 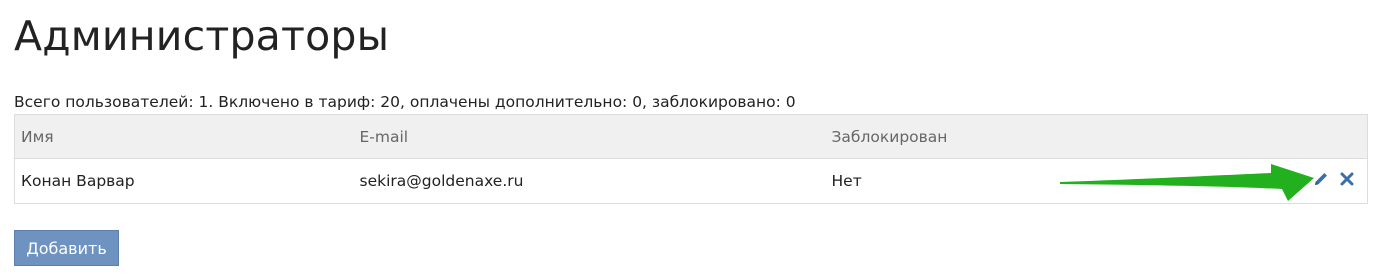 What do you see at coordinates (1212, 181) in the screenshot?
I see `cell-actions` at bounding box center [1212, 181].